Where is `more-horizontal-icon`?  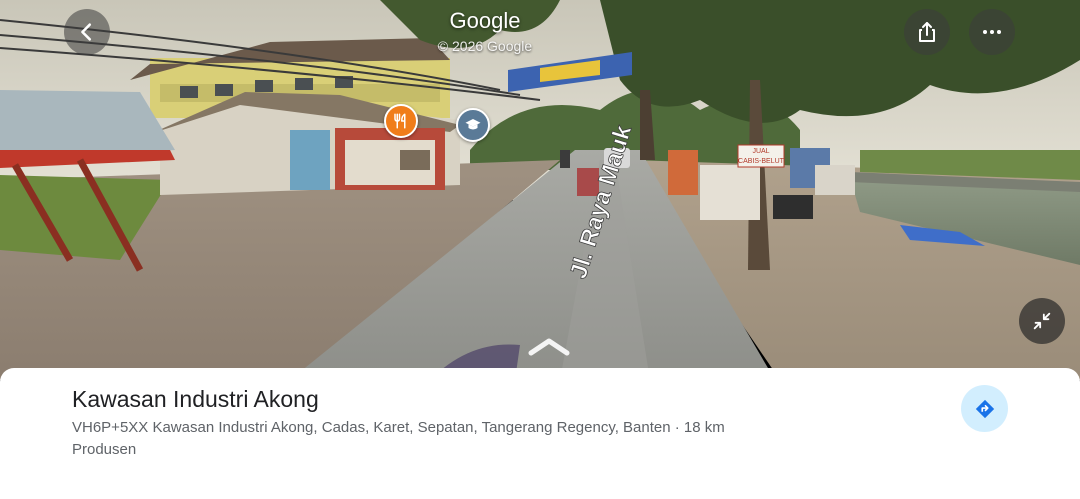 more-horizontal-icon is located at coordinates (992, 32).